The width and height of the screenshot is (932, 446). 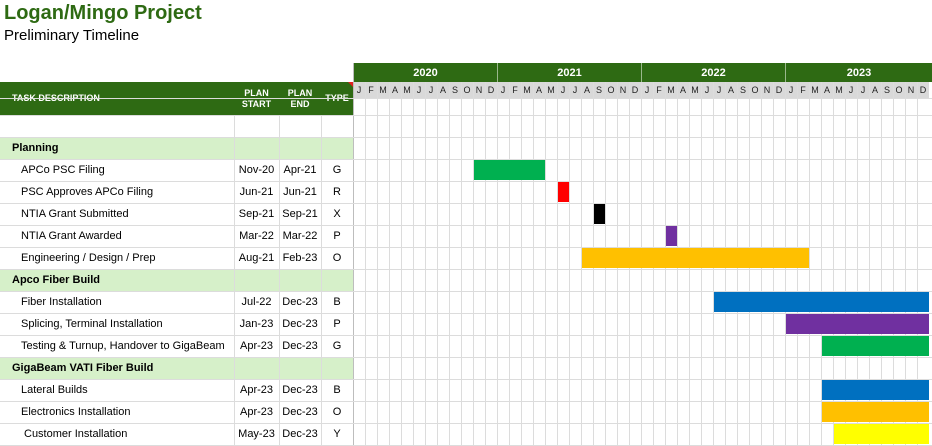 I want to click on task-description: Splicing, Terminal Installation, so click(x=117, y=324).